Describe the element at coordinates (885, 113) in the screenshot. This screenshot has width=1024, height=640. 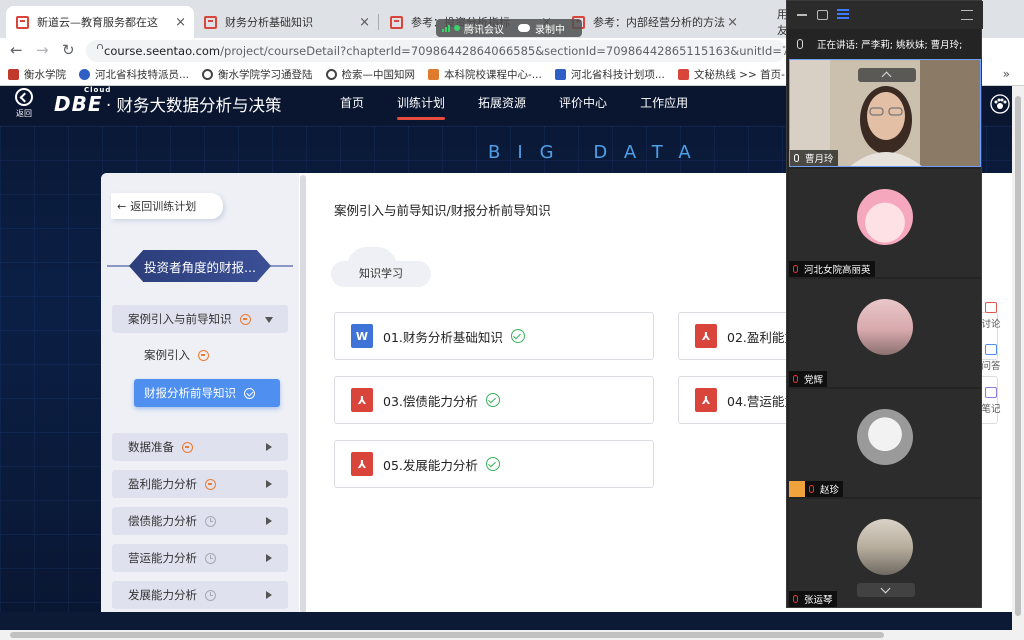
I see `participant-video-tile: 曹月玲` at that location.